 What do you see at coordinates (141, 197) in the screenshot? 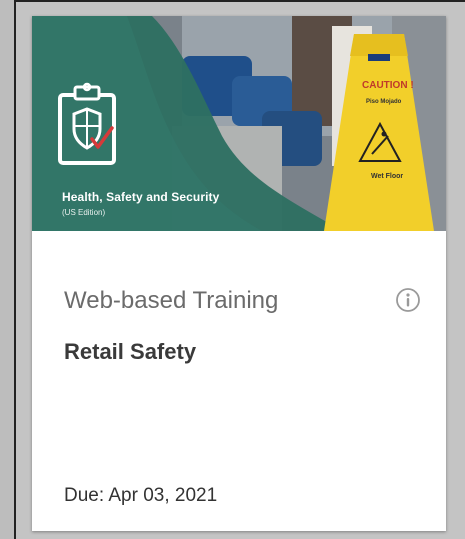
I see `banner-title: Health, Safety and Security` at bounding box center [141, 197].